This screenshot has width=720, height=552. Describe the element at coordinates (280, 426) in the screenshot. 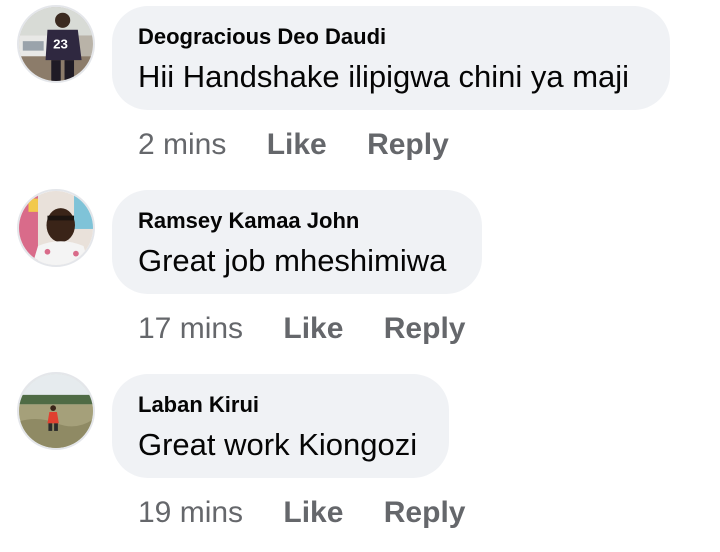

I see `comment-bubble: Laban Kirui Great work Kiongozi` at that location.